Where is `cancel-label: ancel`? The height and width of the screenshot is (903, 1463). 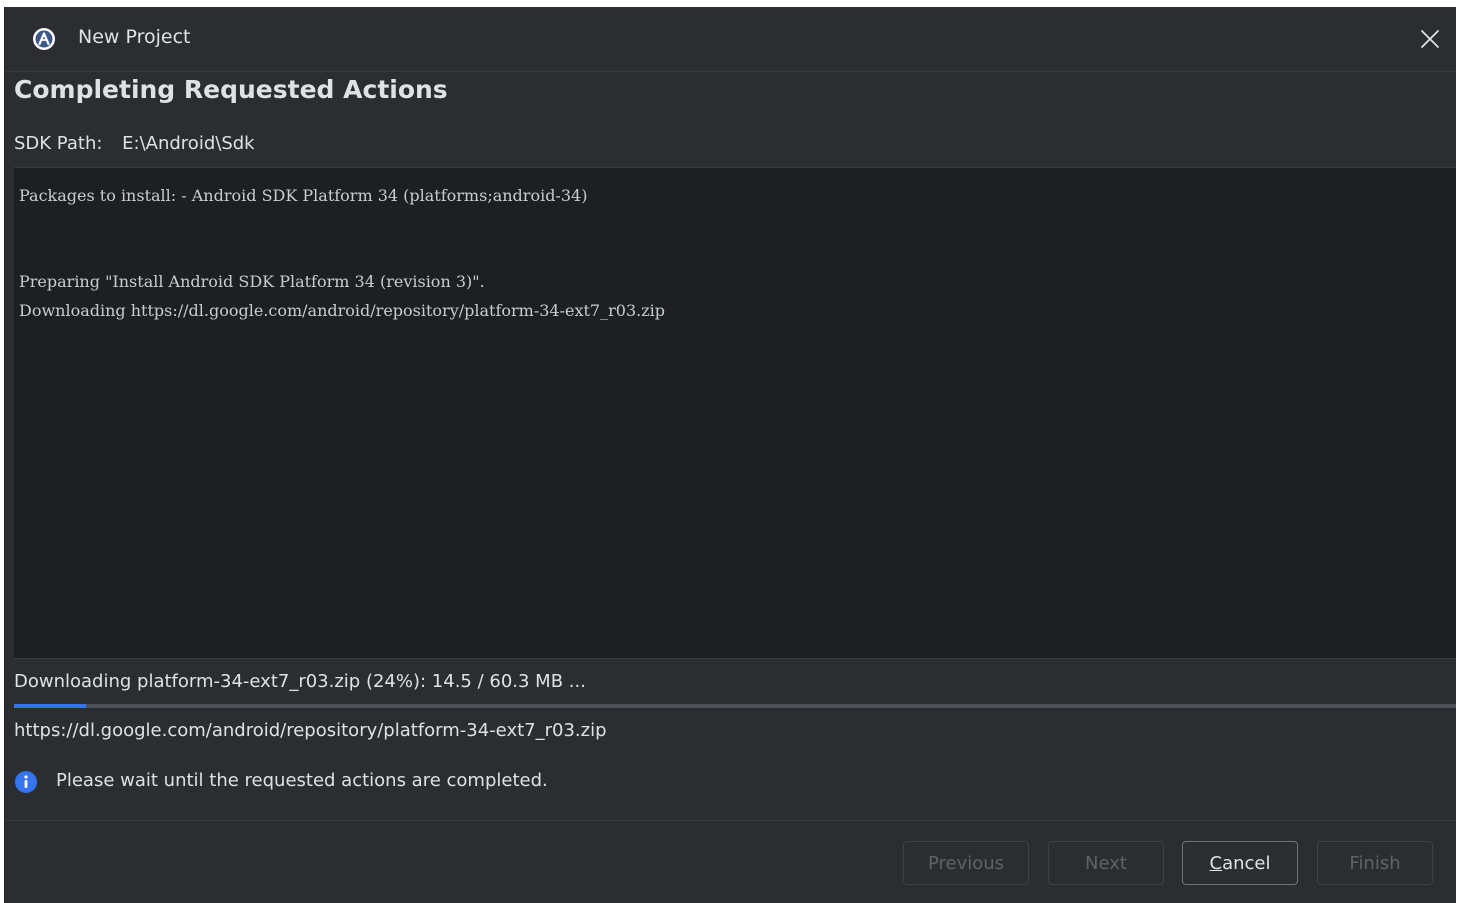 cancel-label: ancel is located at coordinates (1246, 863).